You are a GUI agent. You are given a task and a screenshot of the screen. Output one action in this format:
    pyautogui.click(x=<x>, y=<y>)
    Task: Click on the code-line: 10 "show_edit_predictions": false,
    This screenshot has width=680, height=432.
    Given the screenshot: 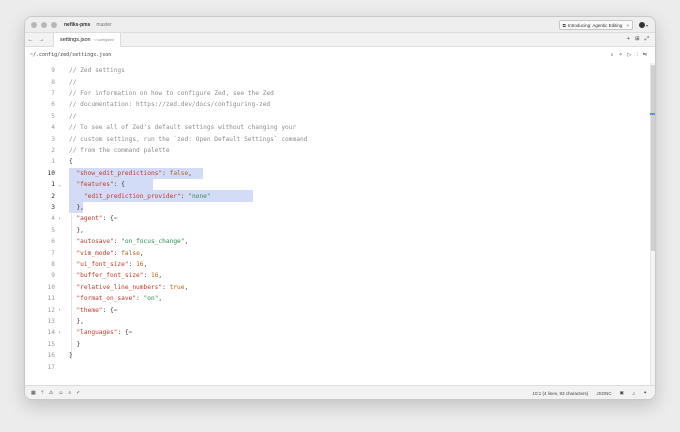 What is the action you would take?
    pyautogui.click(x=337, y=173)
    